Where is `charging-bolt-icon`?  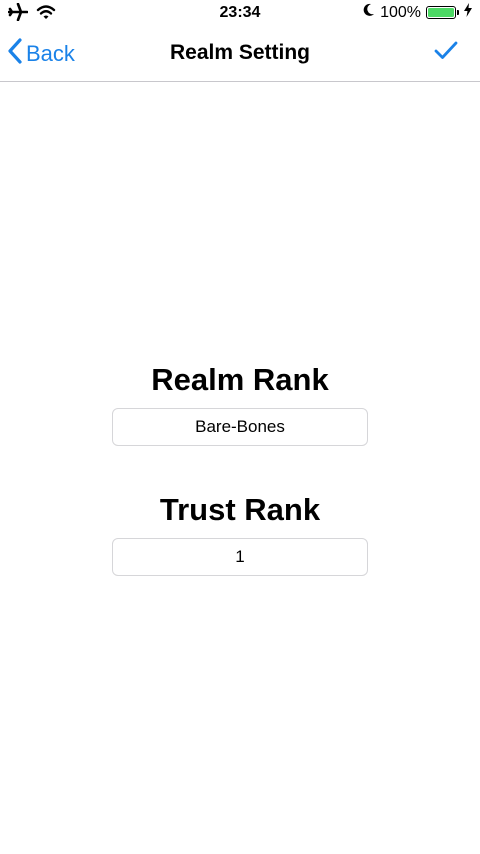
charging-bolt-icon is located at coordinates (468, 12).